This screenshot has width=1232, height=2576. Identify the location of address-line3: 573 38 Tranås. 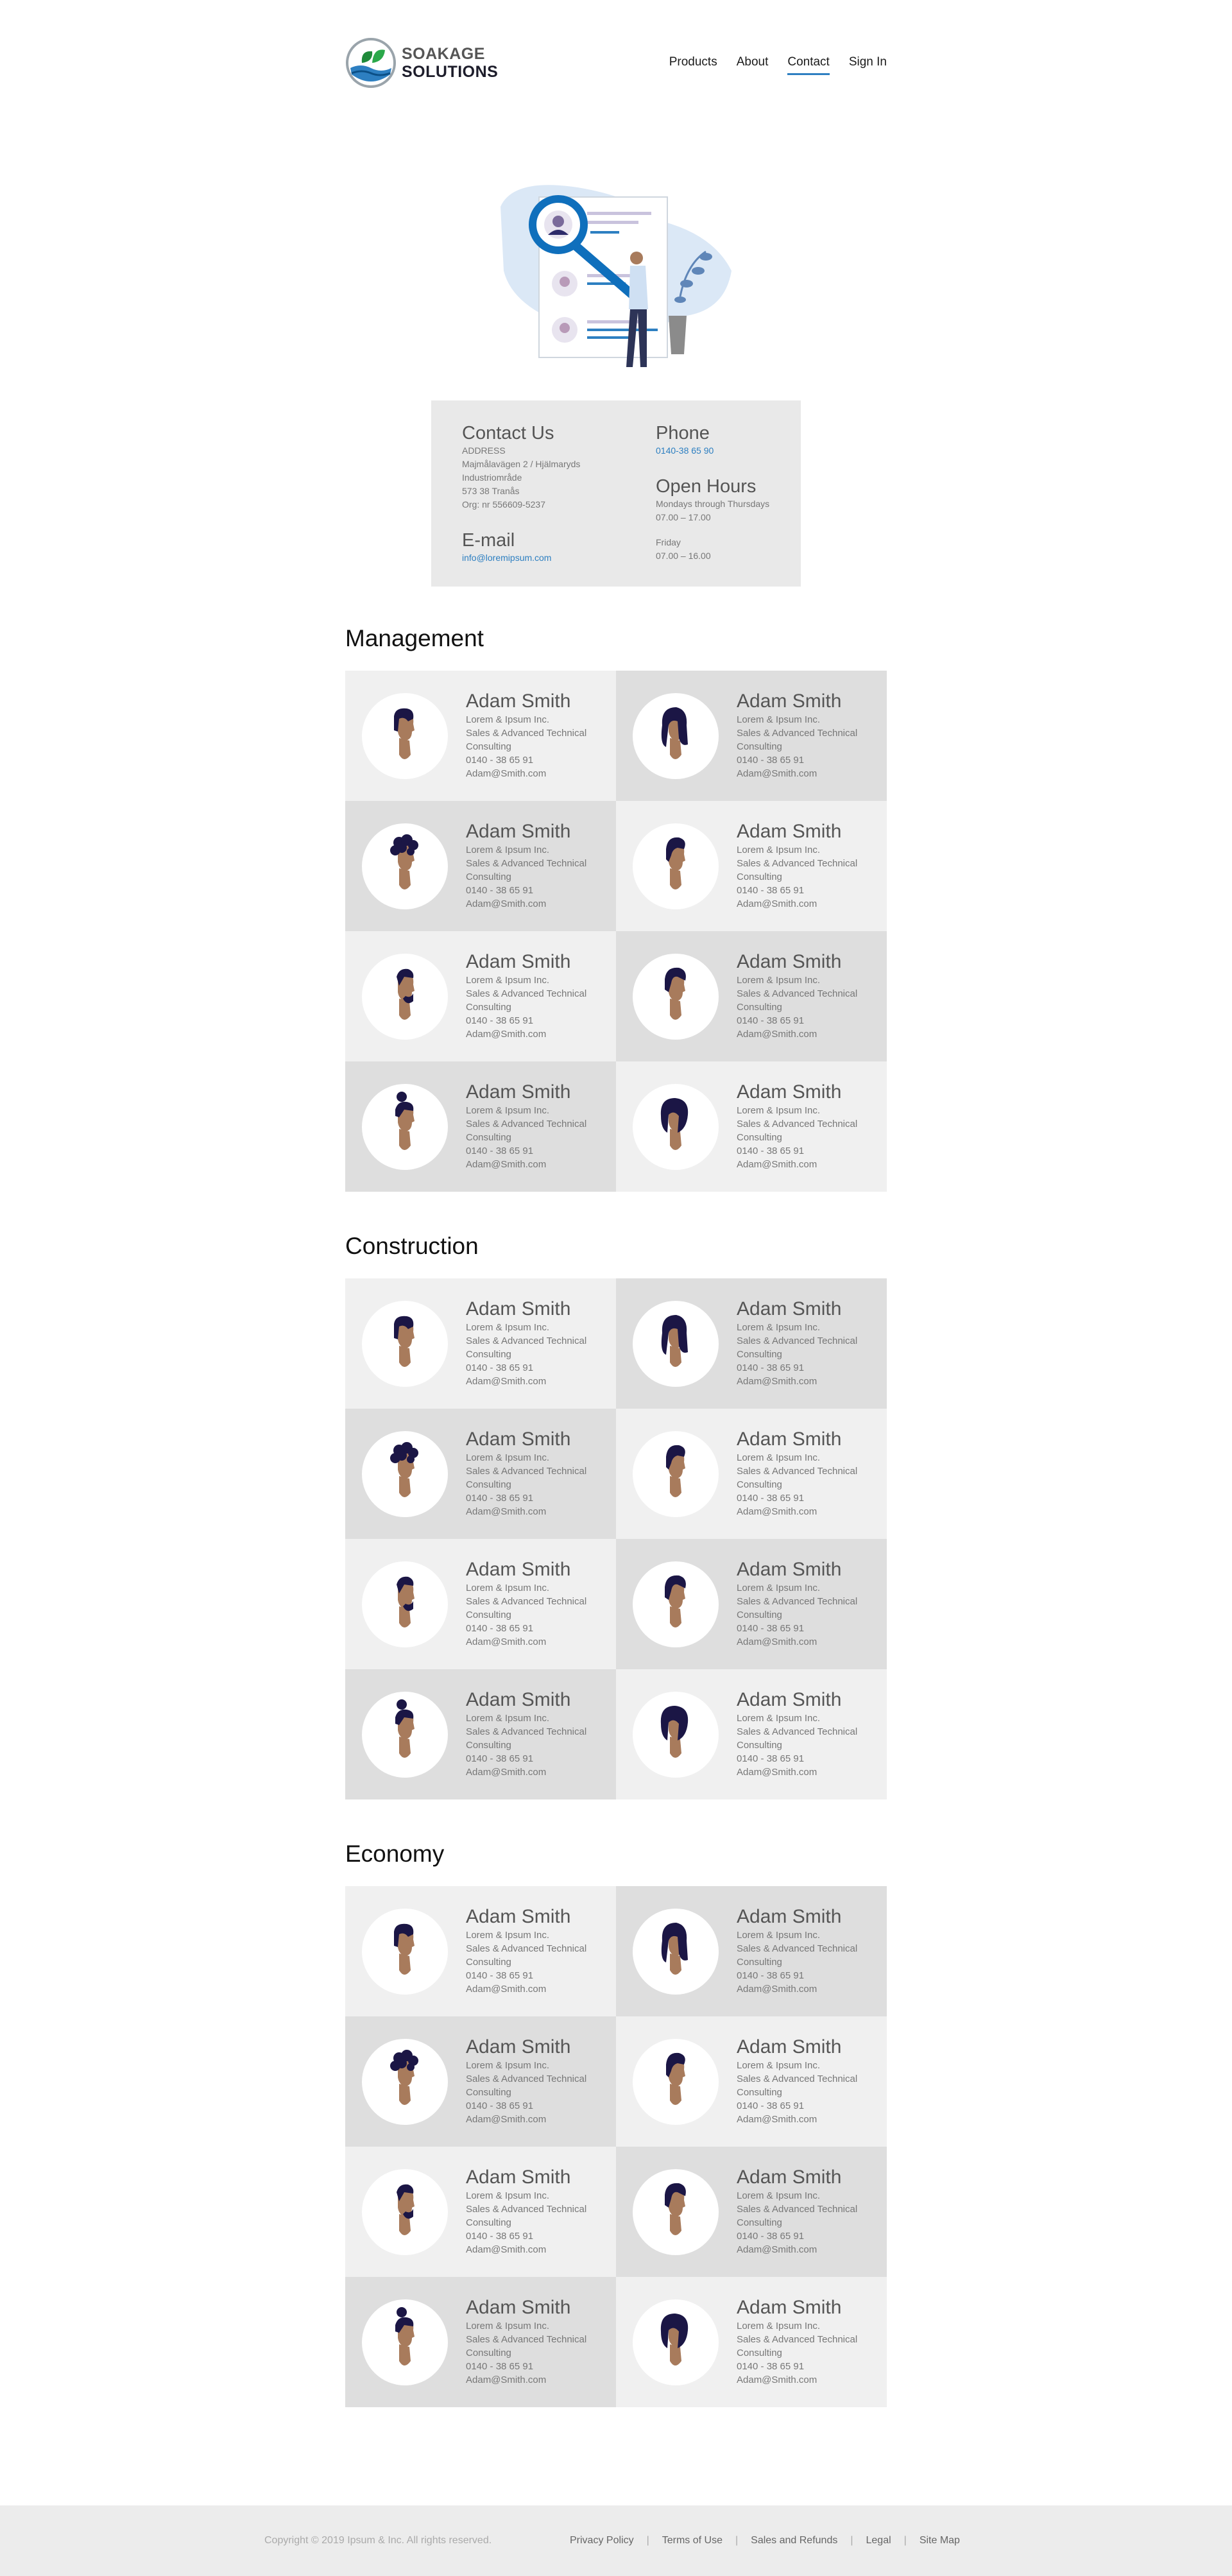
(491, 491).